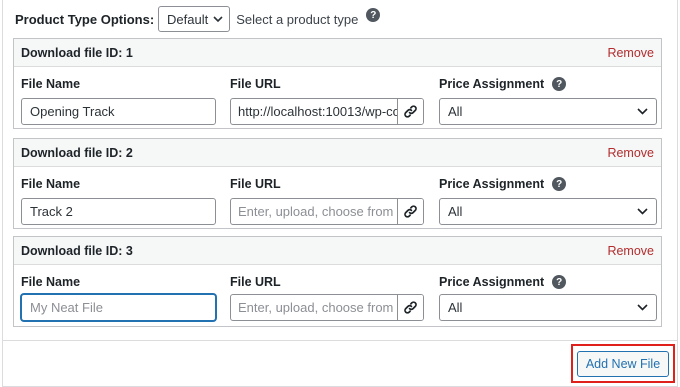 The height and width of the screenshot is (387, 680). I want to click on download-file-title: Download file ID: 2, so click(77, 152).